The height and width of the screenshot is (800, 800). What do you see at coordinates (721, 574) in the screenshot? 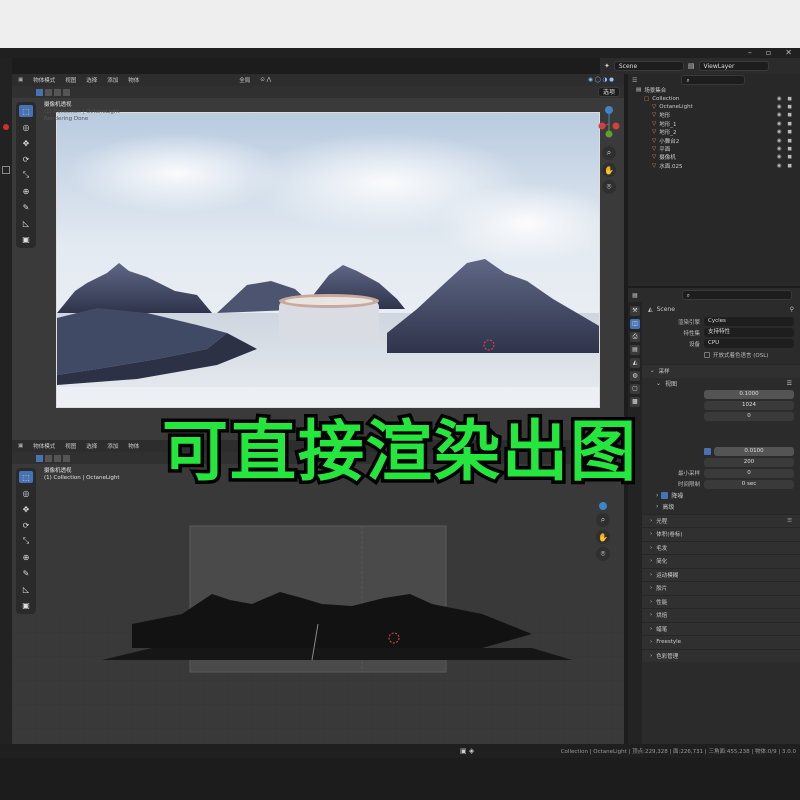
I see `property-section: › 运动模糊` at bounding box center [721, 574].